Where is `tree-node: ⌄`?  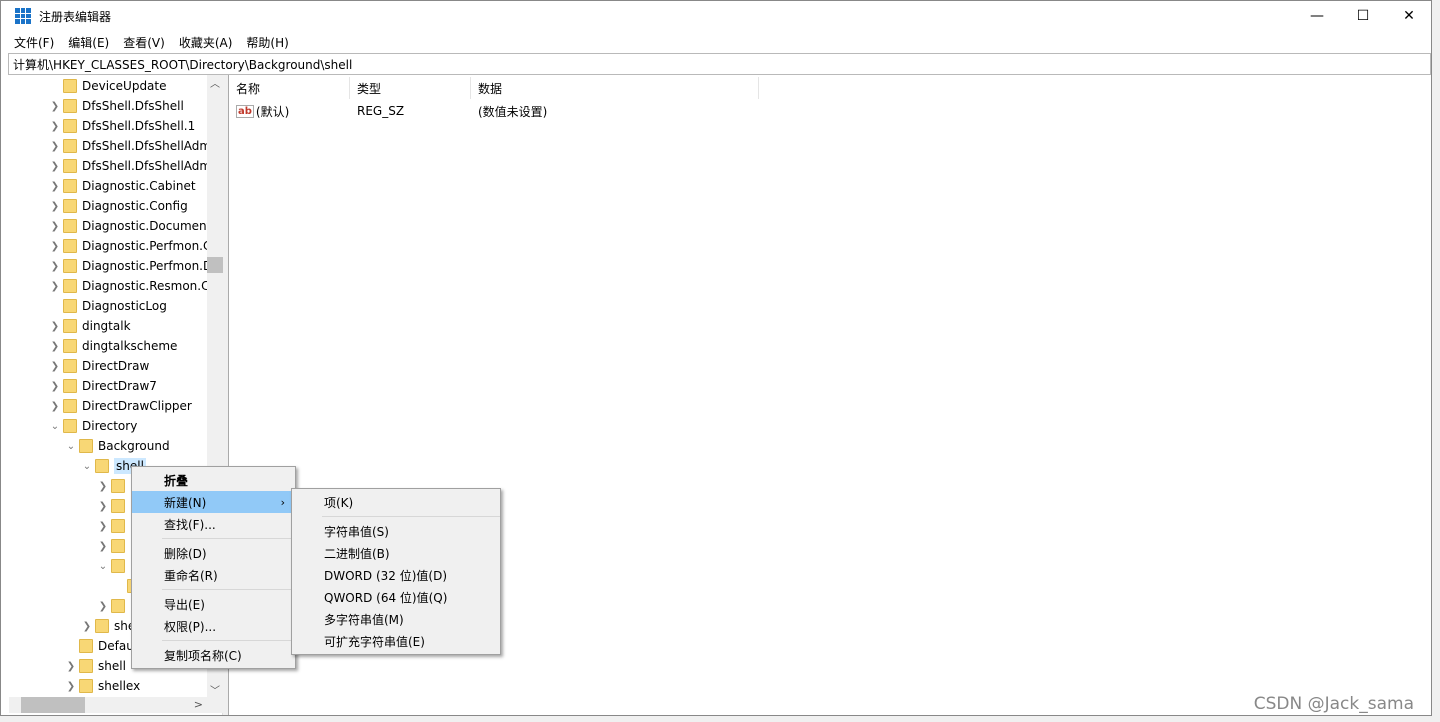
tree-node: ⌄ is located at coordinates (112, 566).